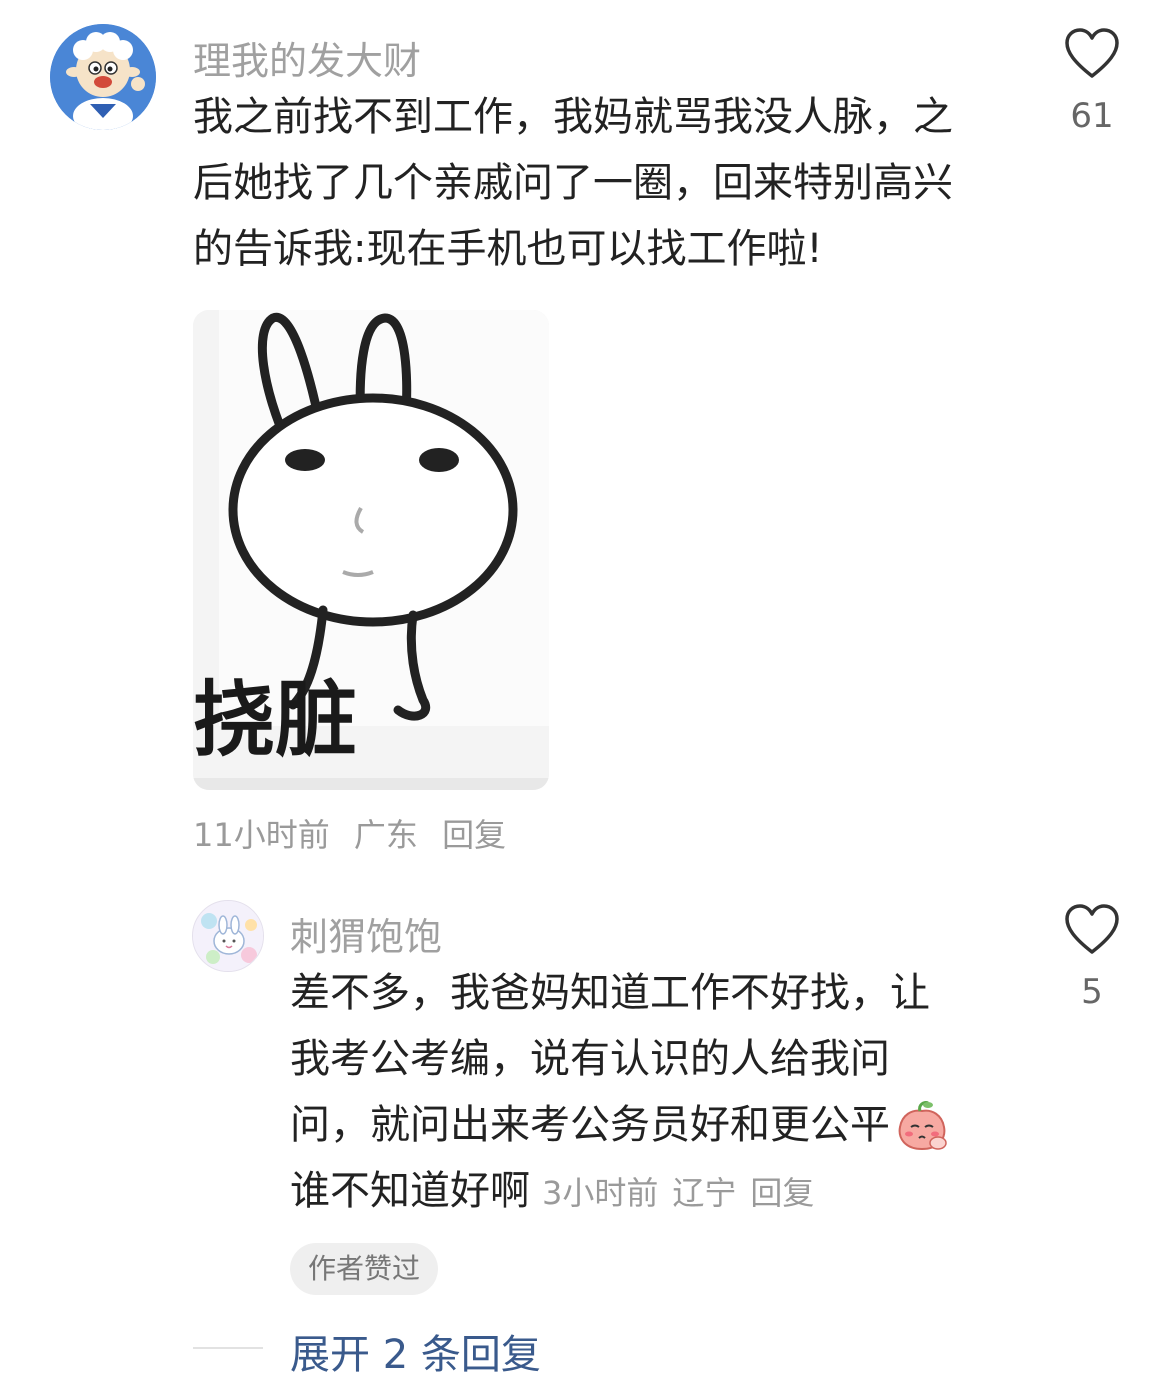 The width and height of the screenshot is (1170, 1392). Describe the element at coordinates (610, 993) in the screenshot. I see `comment-line: 差不多，我爸妈知道工作不好找，让` at that location.